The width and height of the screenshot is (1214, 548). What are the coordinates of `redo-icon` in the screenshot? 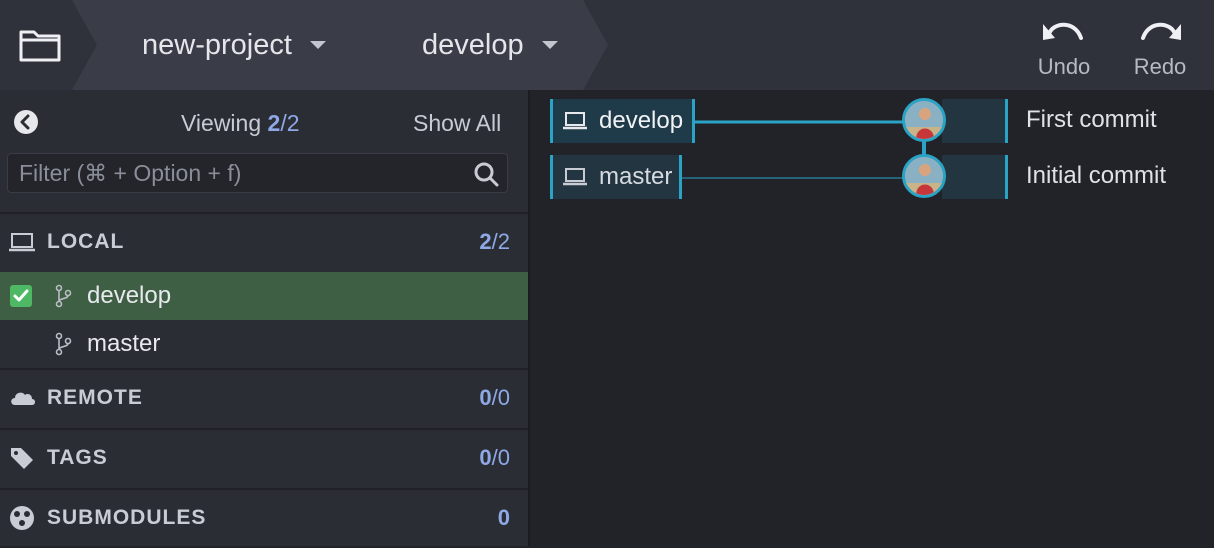 It's located at (1161, 31).